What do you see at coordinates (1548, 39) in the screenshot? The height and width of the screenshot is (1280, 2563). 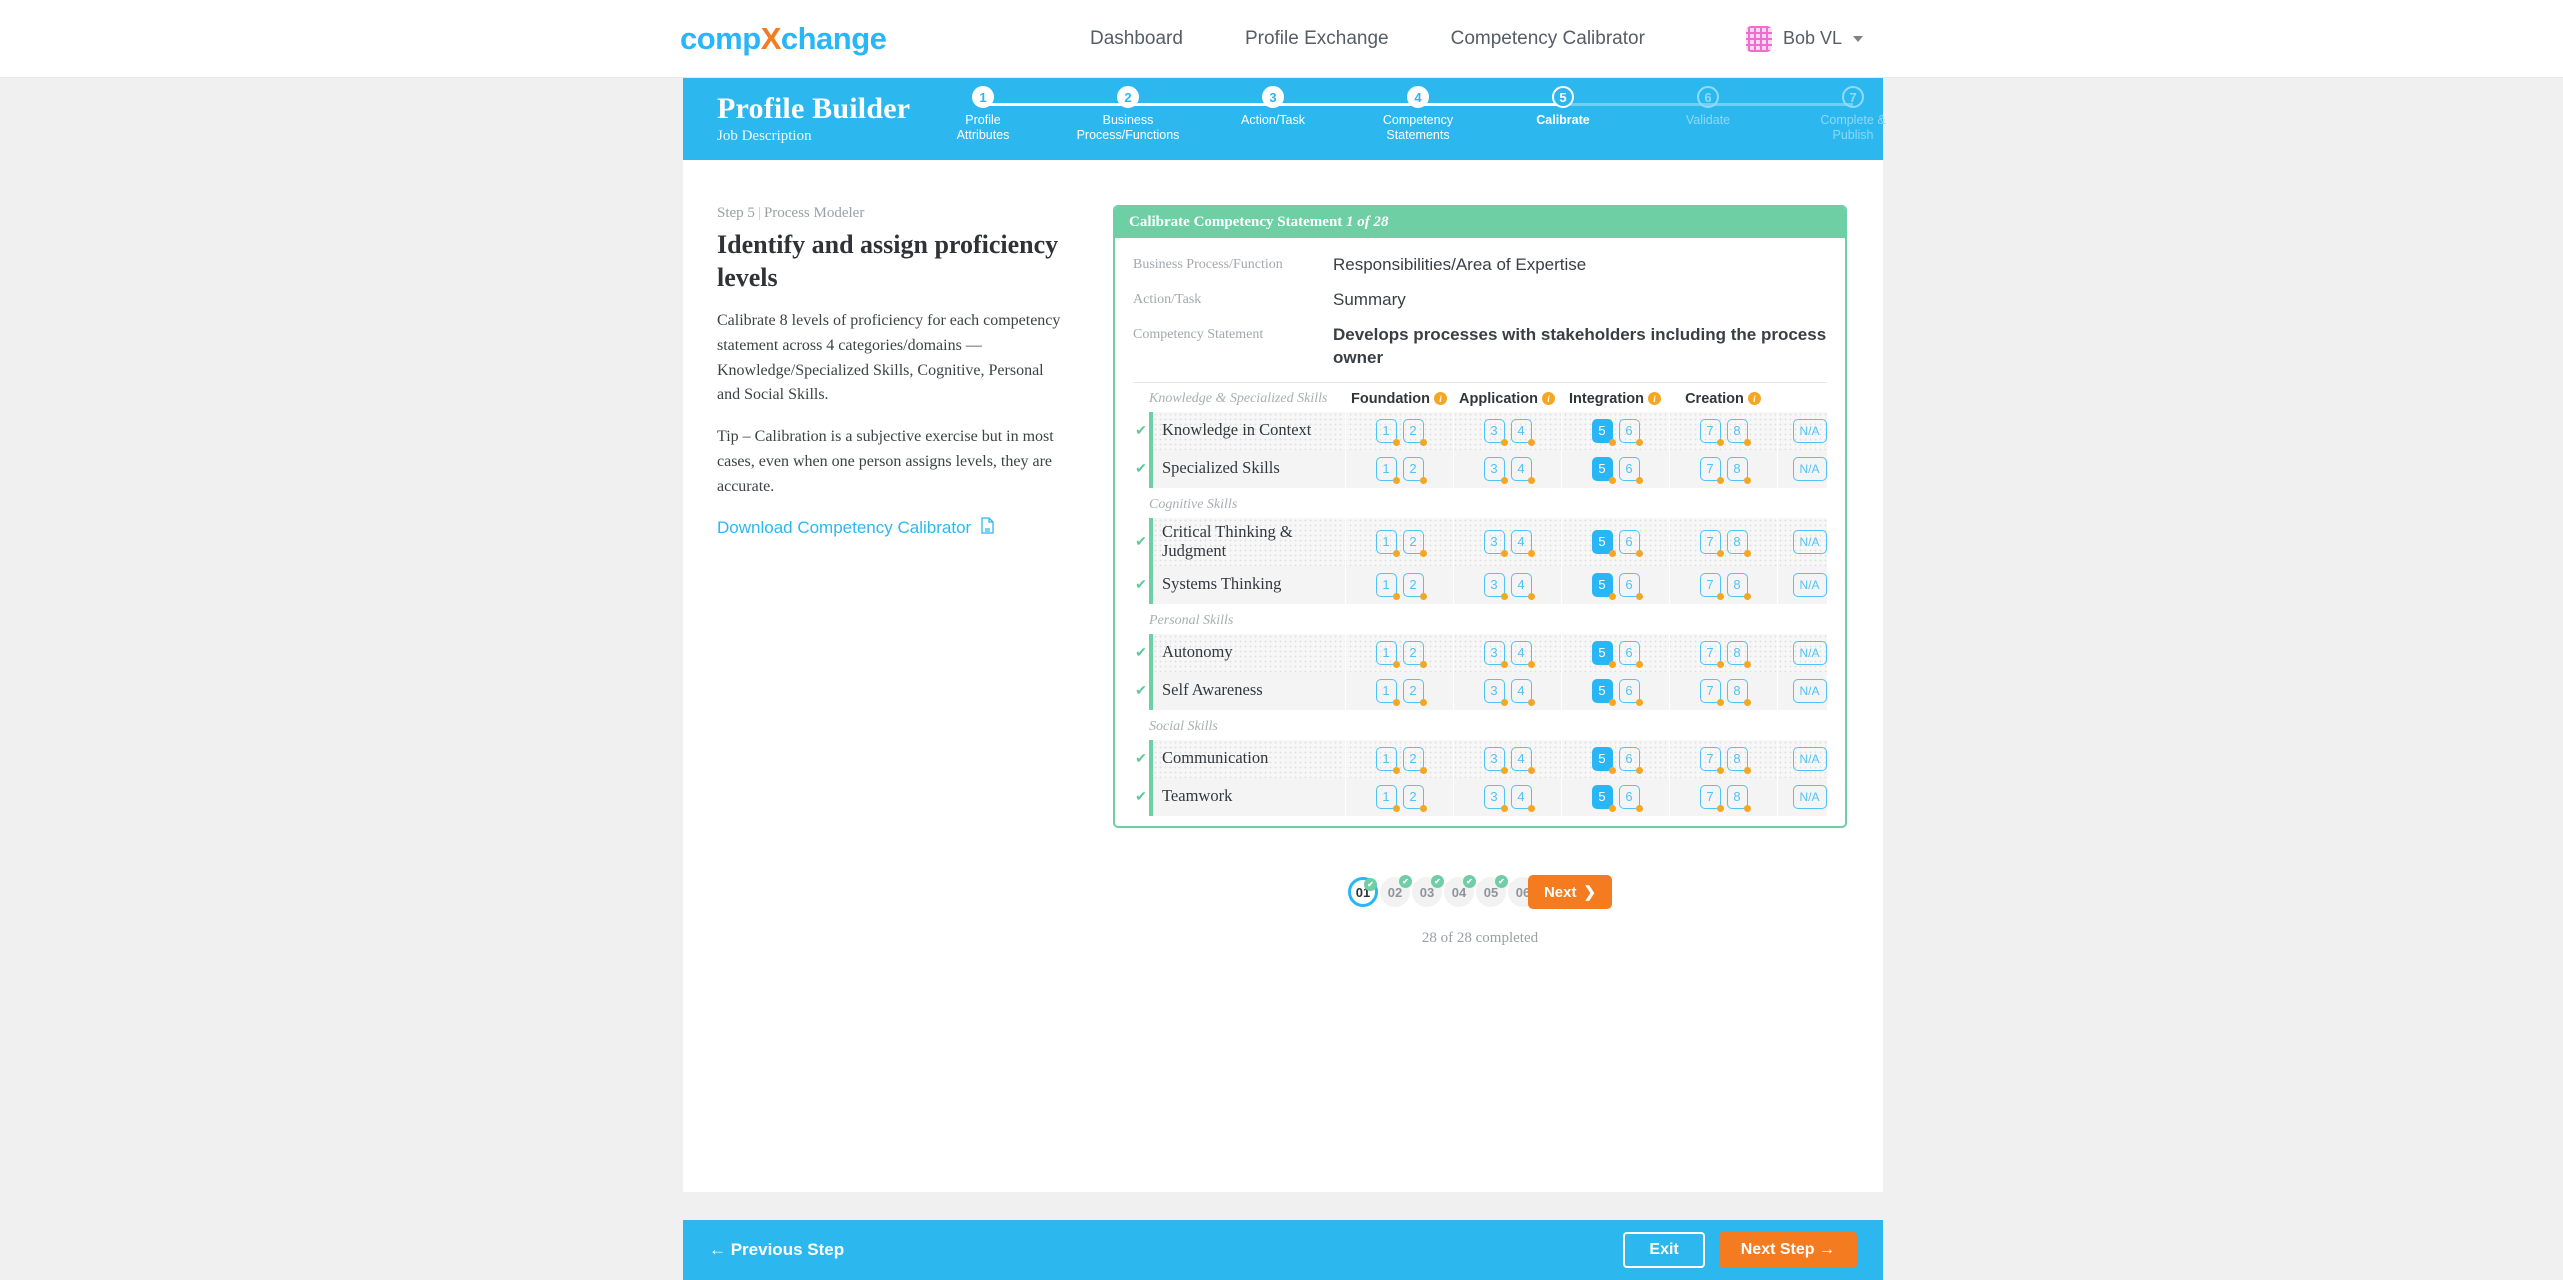 I see `nav-item-competency-calibrator: Competency Calibrator` at bounding box center [1548, 39].